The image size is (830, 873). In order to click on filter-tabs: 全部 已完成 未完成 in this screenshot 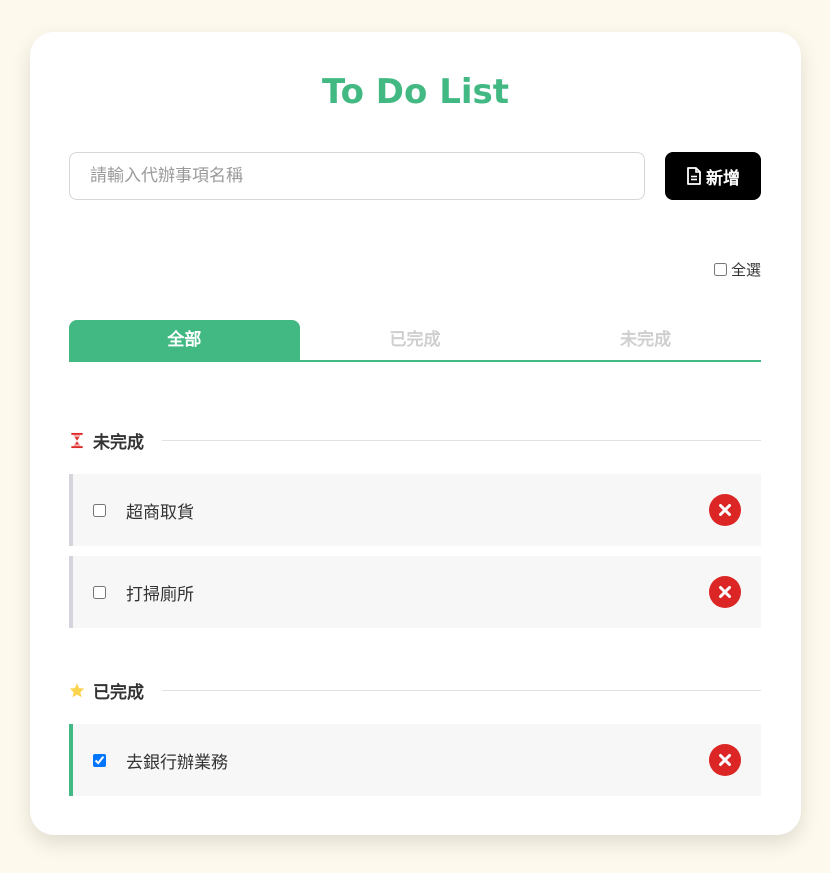, I will do `click(415, 341)`.